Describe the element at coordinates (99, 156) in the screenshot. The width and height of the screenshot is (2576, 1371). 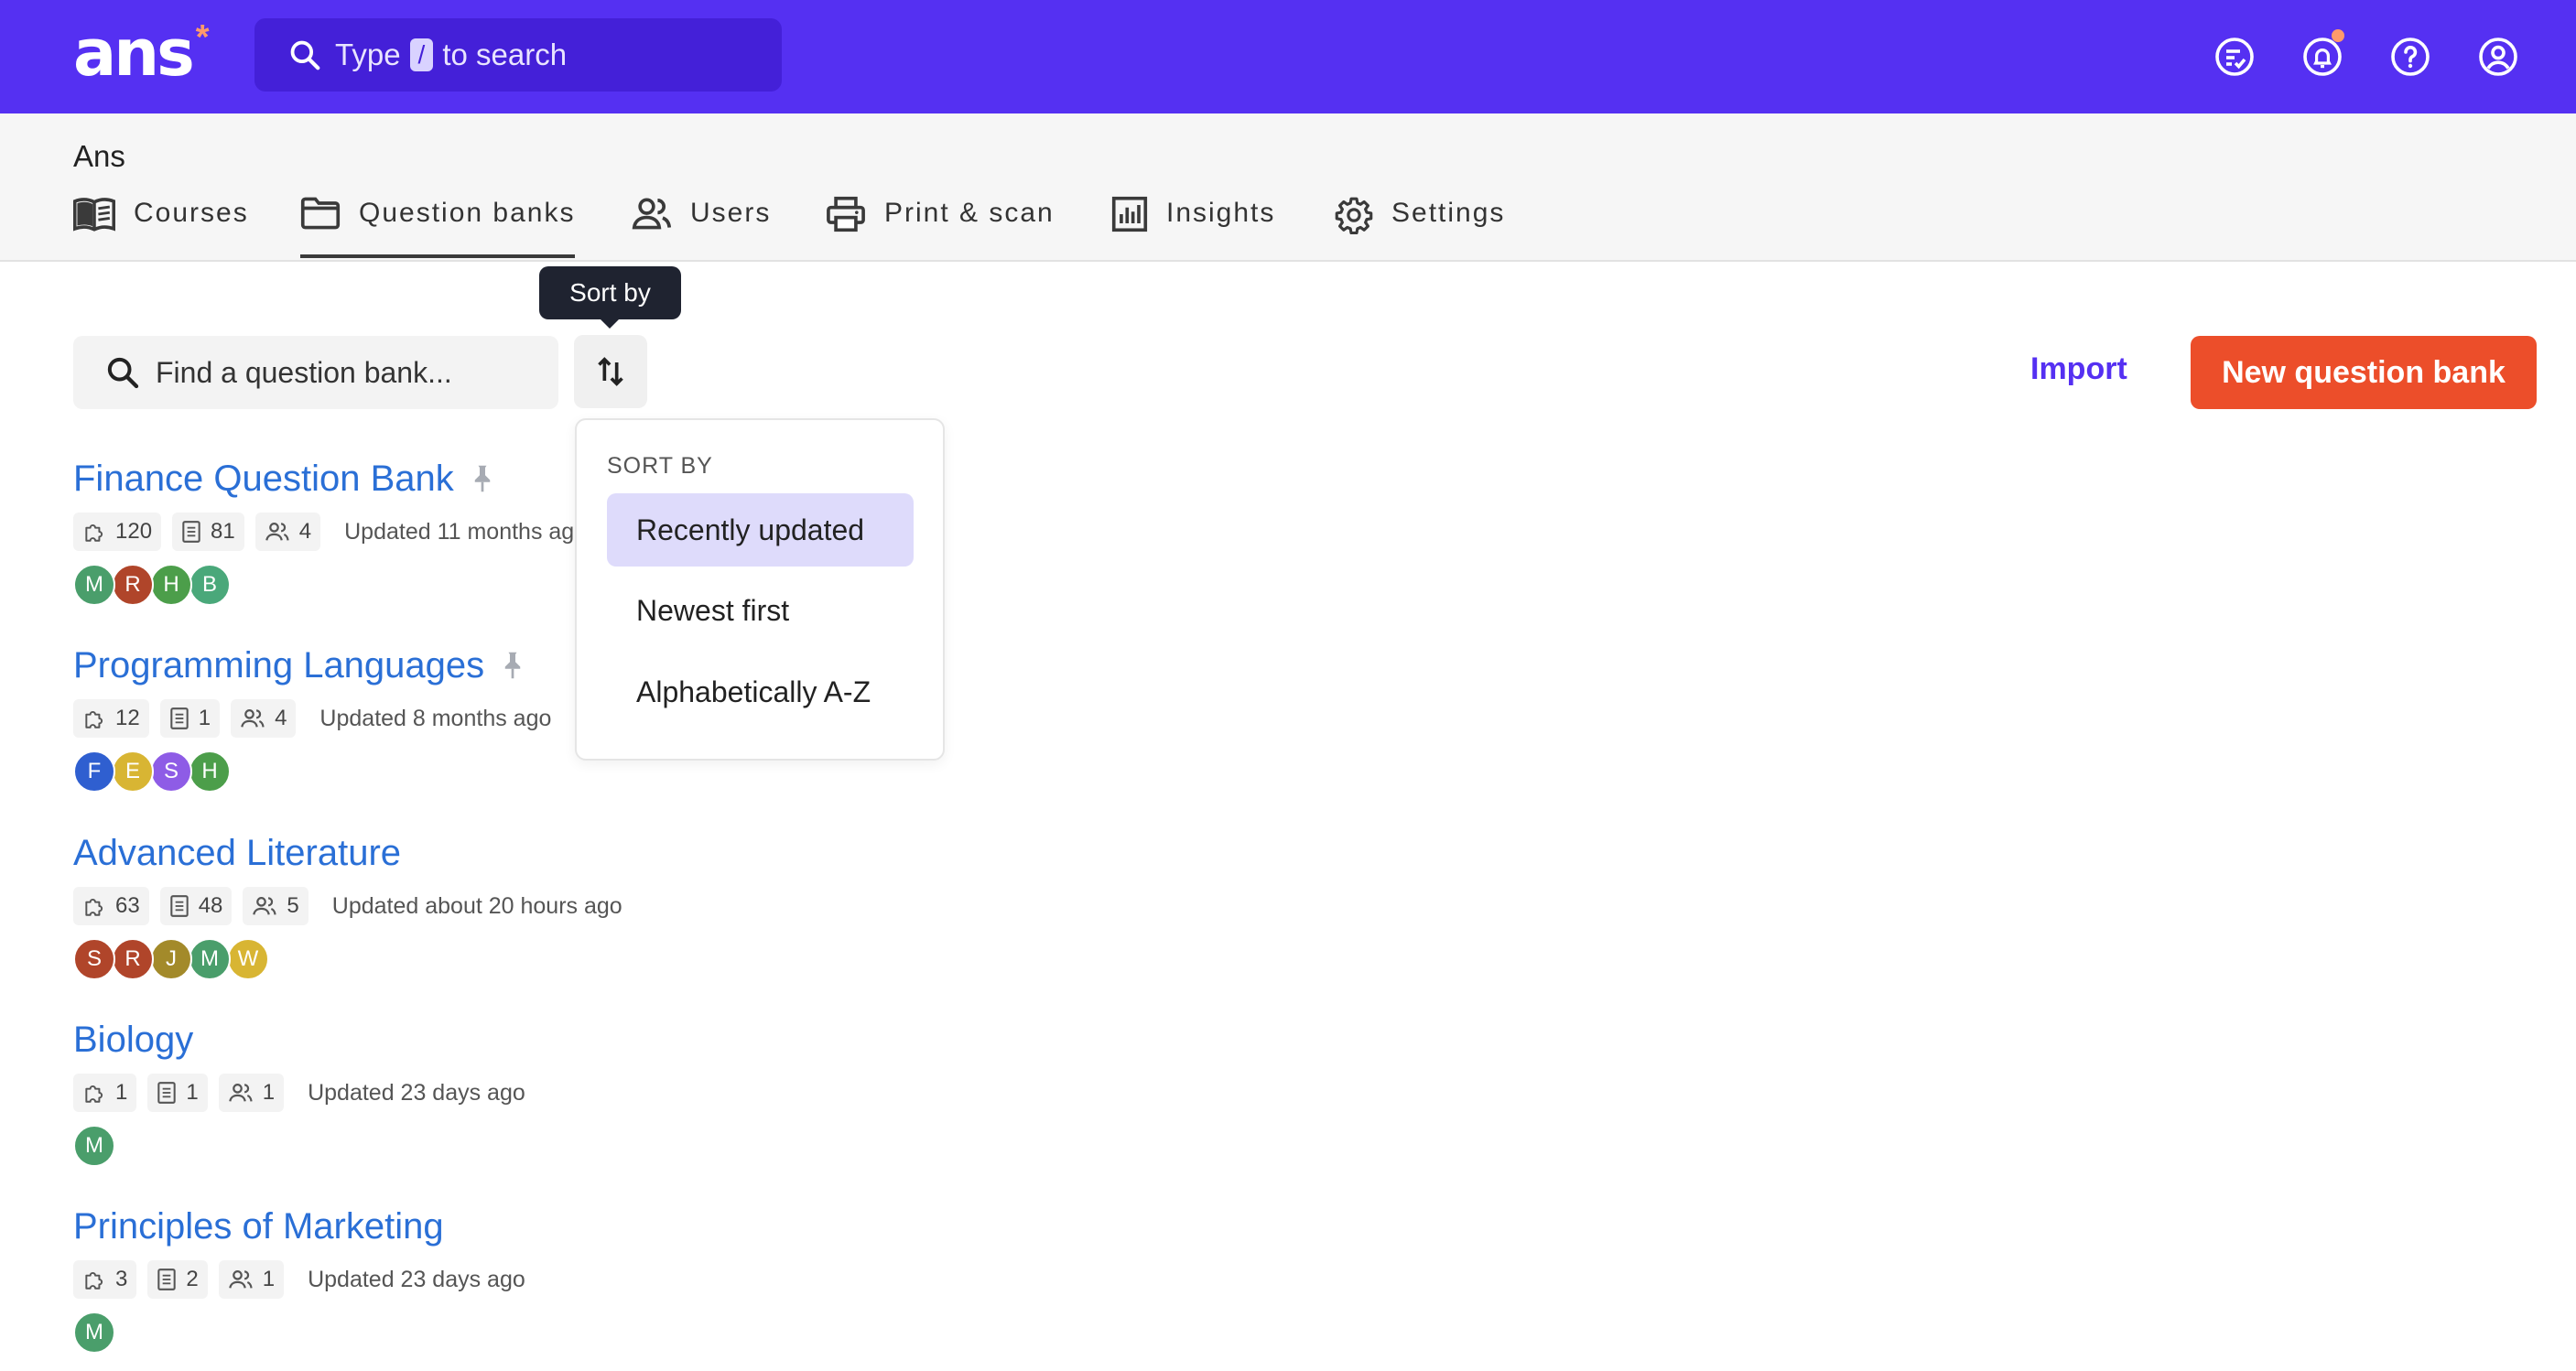
I see `organization-name: Ans` at that location.